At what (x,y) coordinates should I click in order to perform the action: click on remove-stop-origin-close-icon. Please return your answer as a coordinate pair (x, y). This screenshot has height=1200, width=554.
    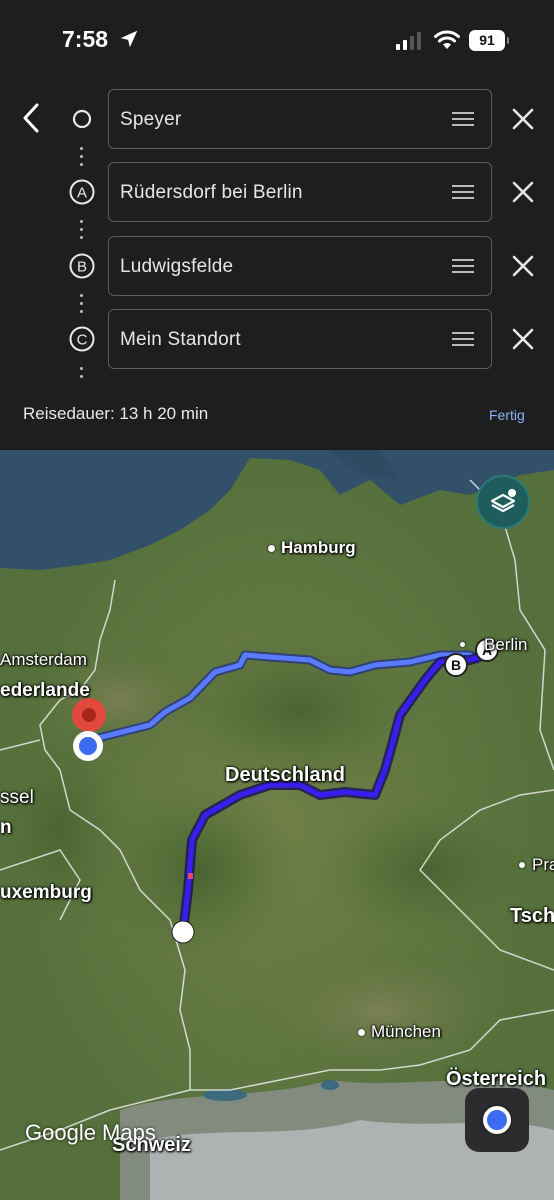
    Looking at the image, I should click on (523, 119).